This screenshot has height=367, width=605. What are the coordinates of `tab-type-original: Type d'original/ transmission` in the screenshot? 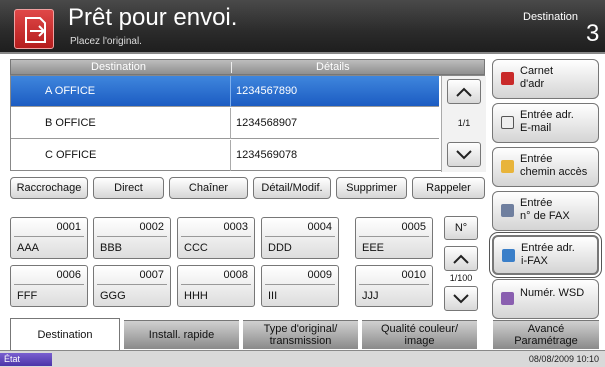 It's located at (300, 334).